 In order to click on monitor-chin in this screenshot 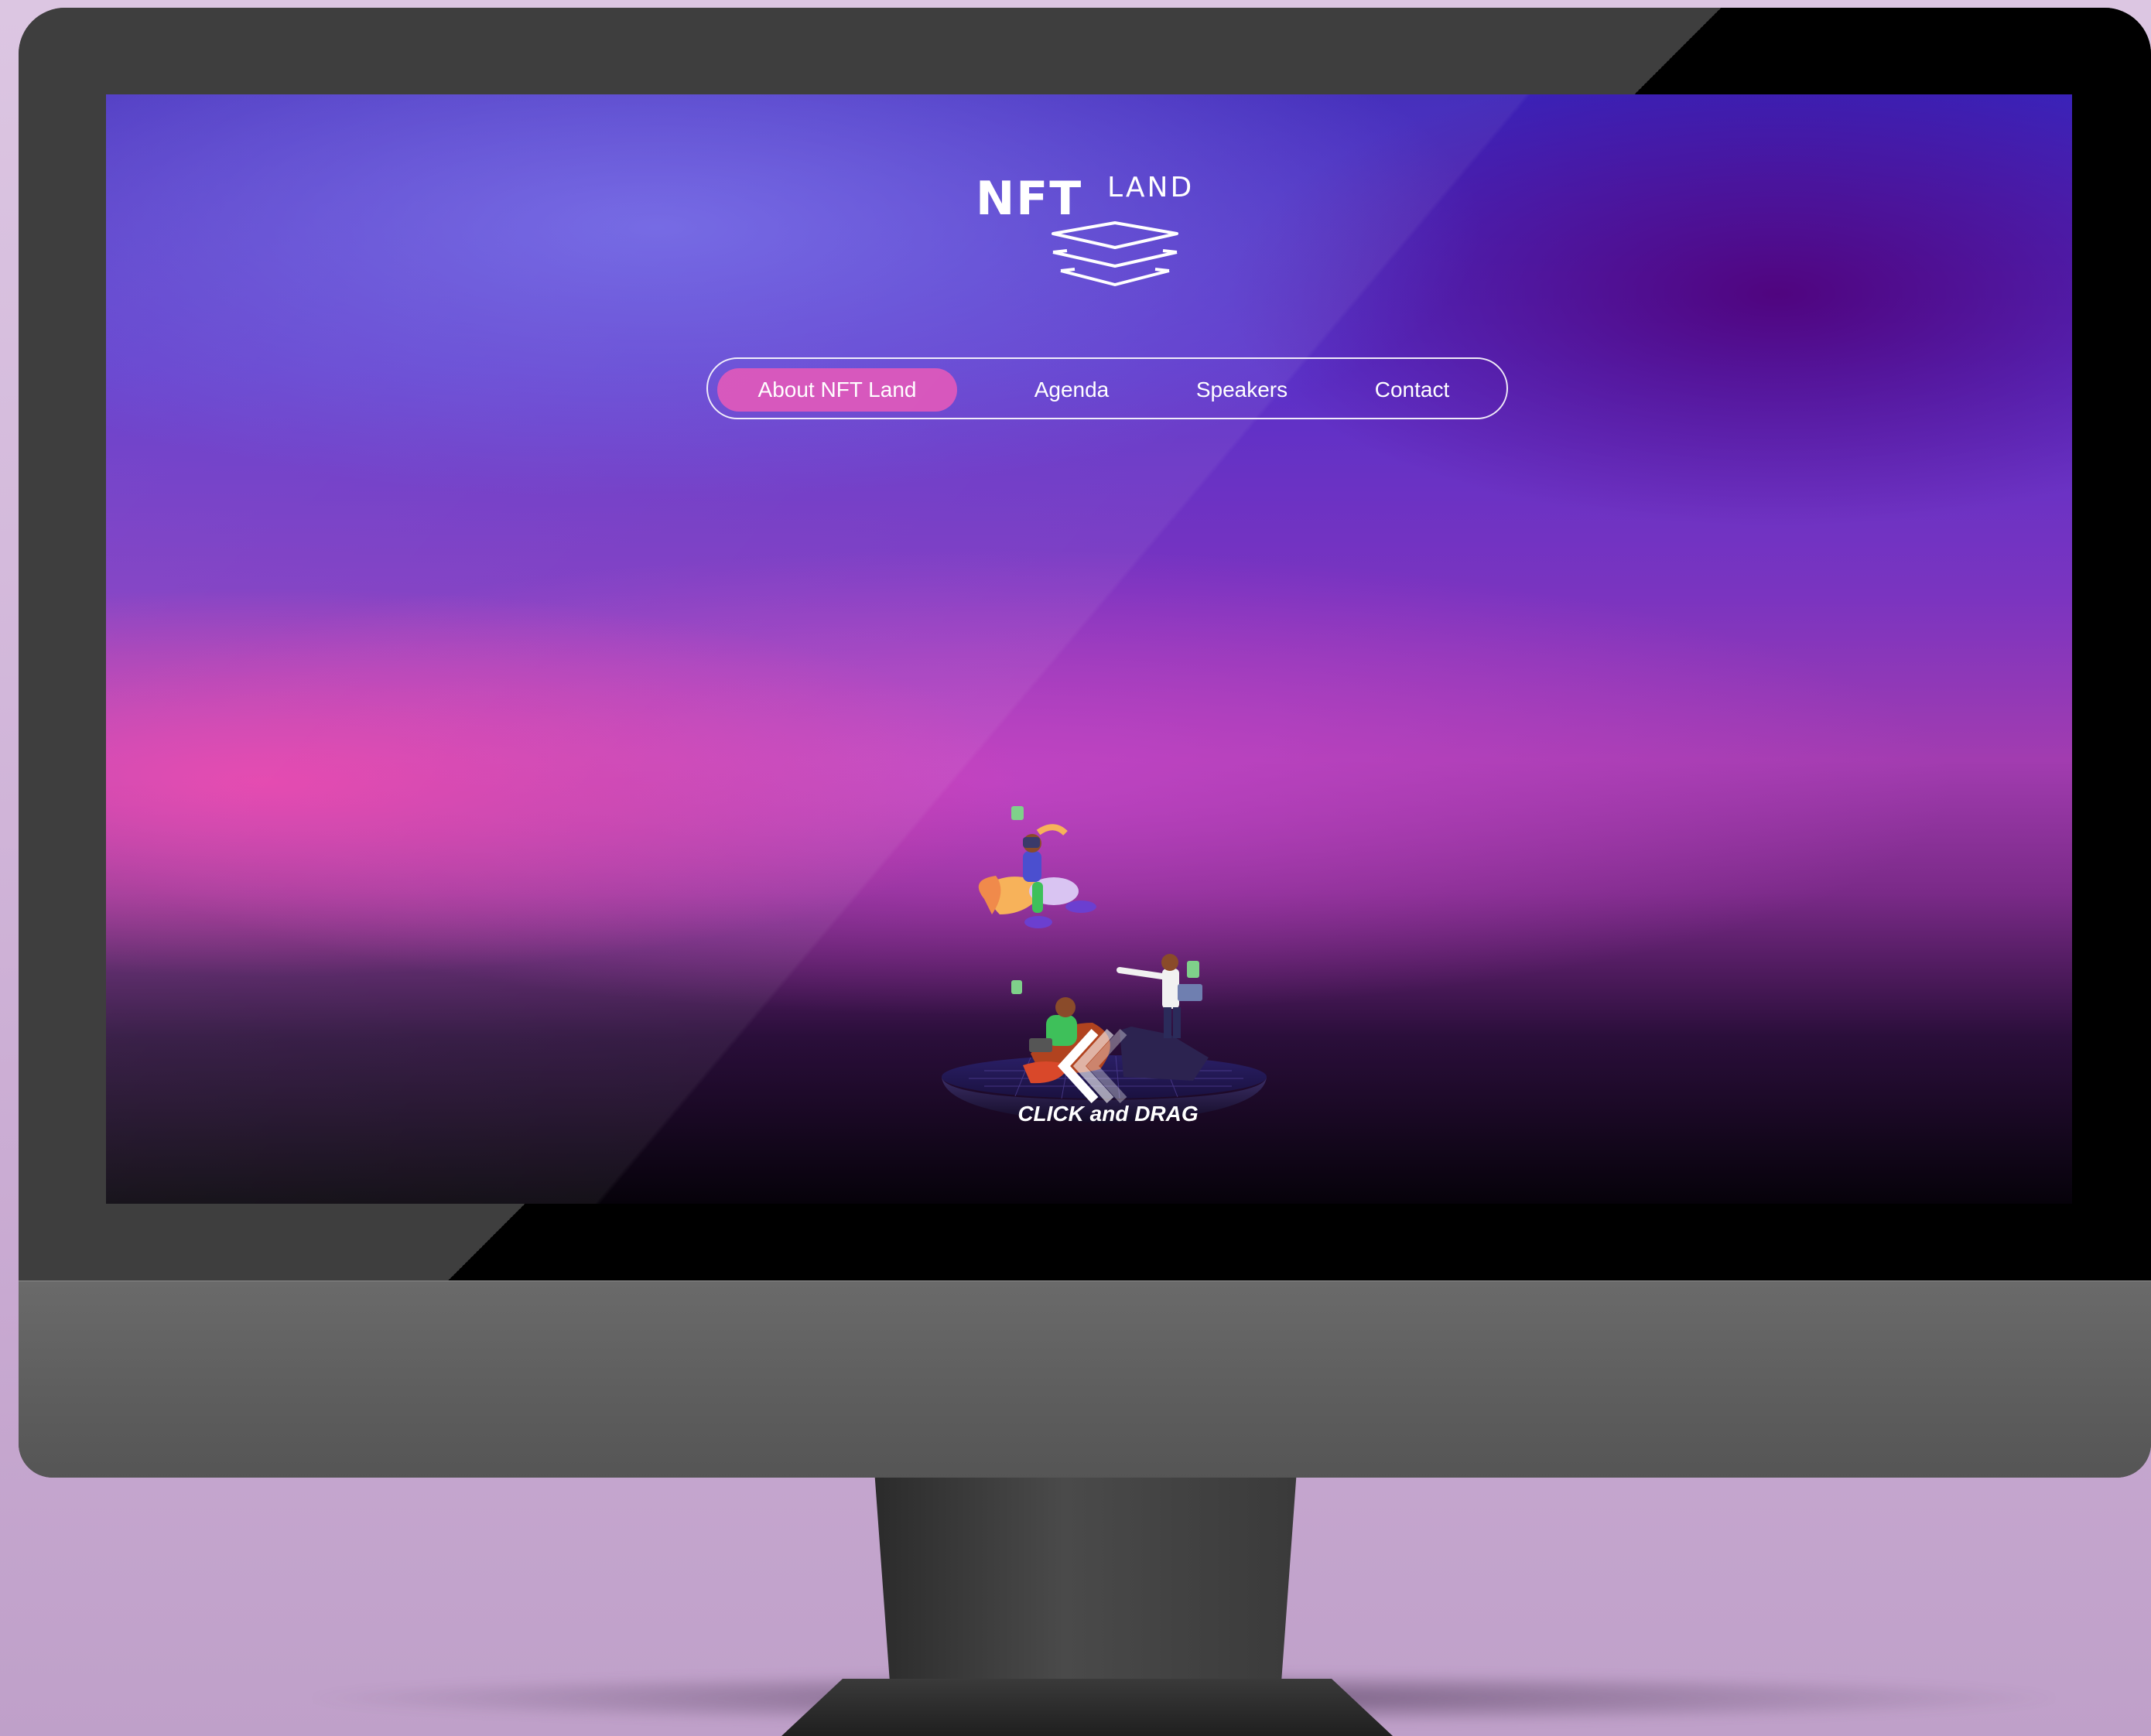, I will do `click(1085, 1379)`.